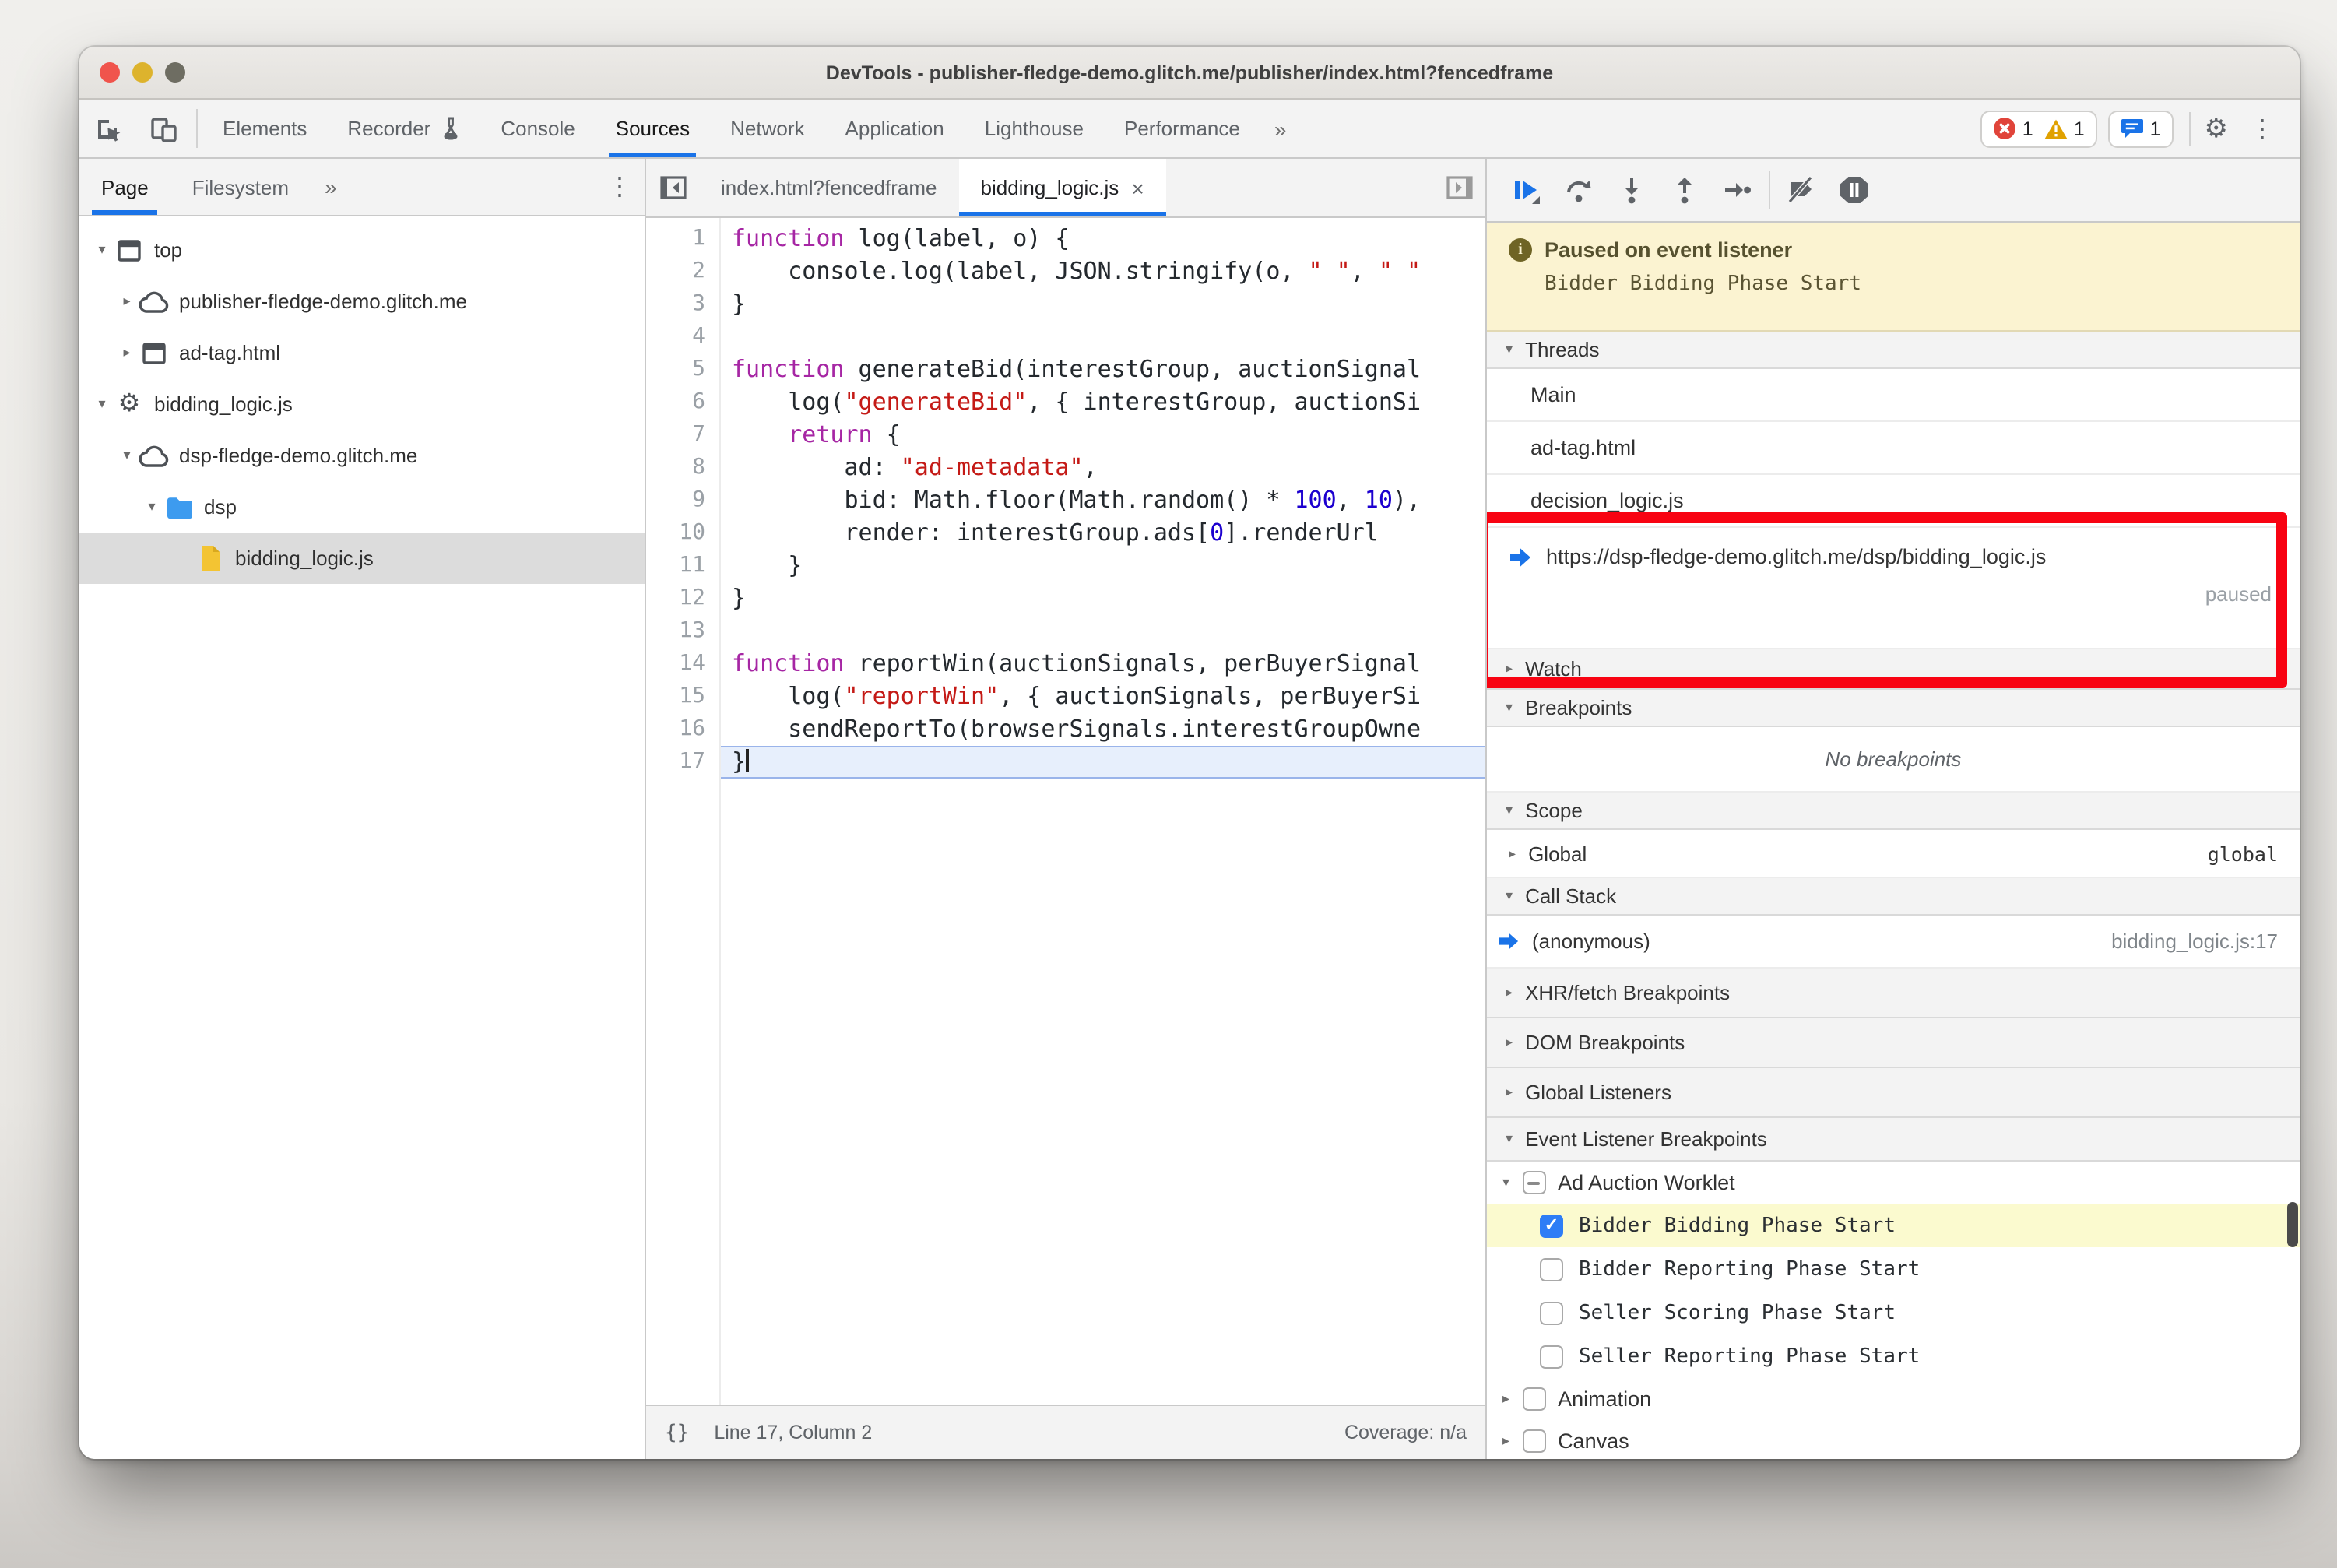  I want to click on settings-gear-button: ⚙, so click(2217, 128).